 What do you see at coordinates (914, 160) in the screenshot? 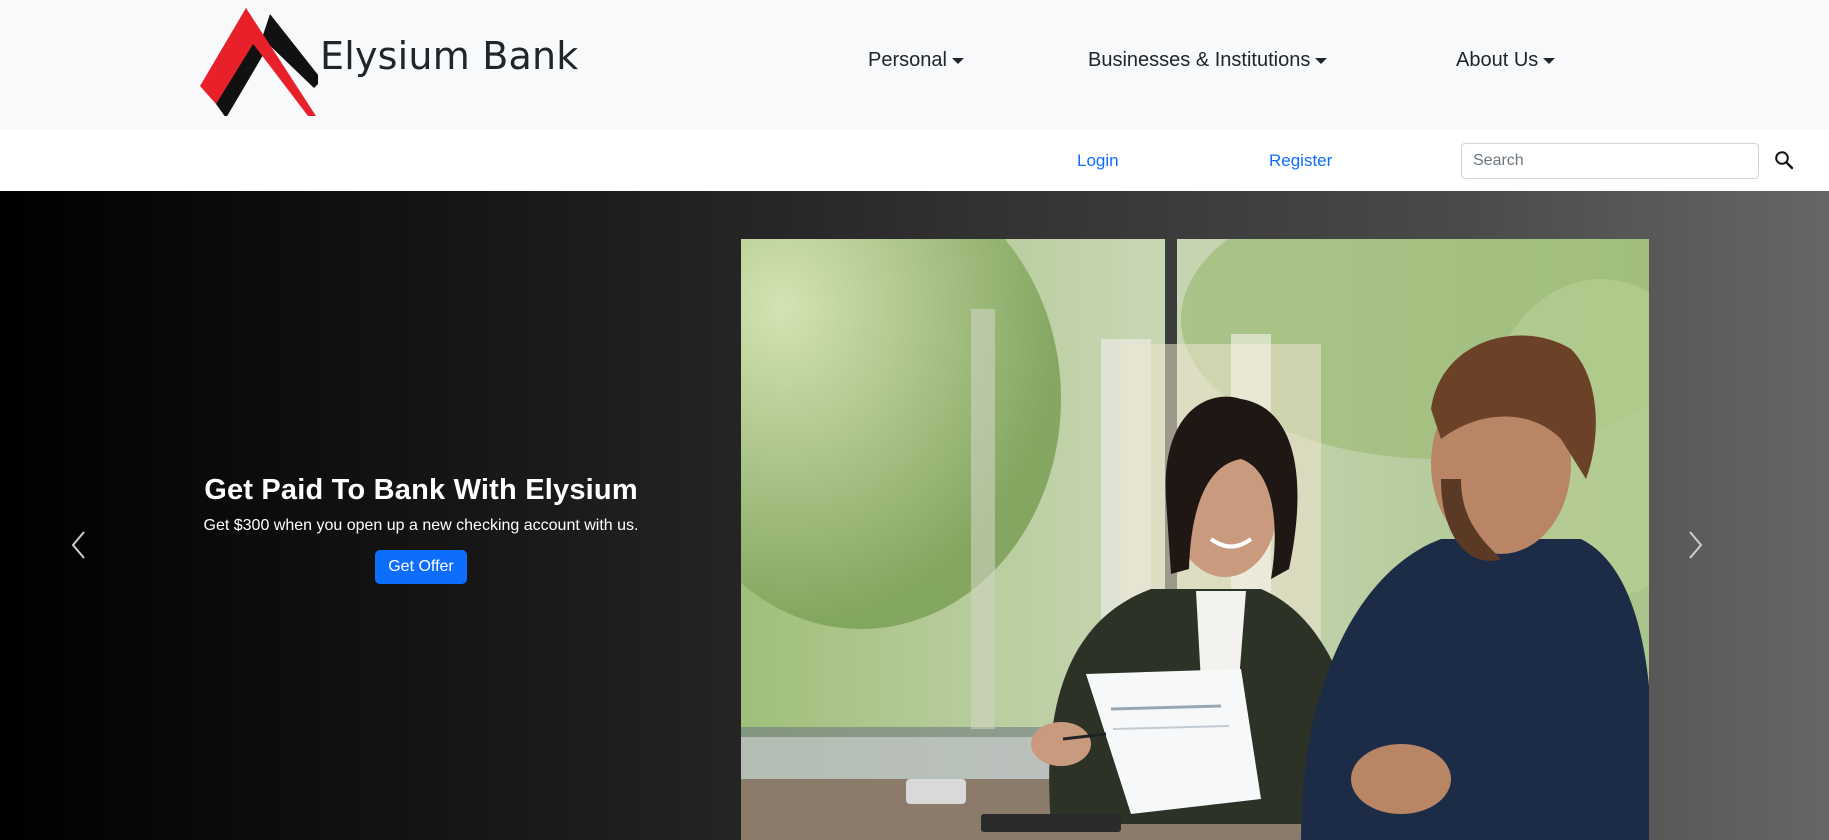
I see `account-bar: Login Register` at bounding box center [914, 160].